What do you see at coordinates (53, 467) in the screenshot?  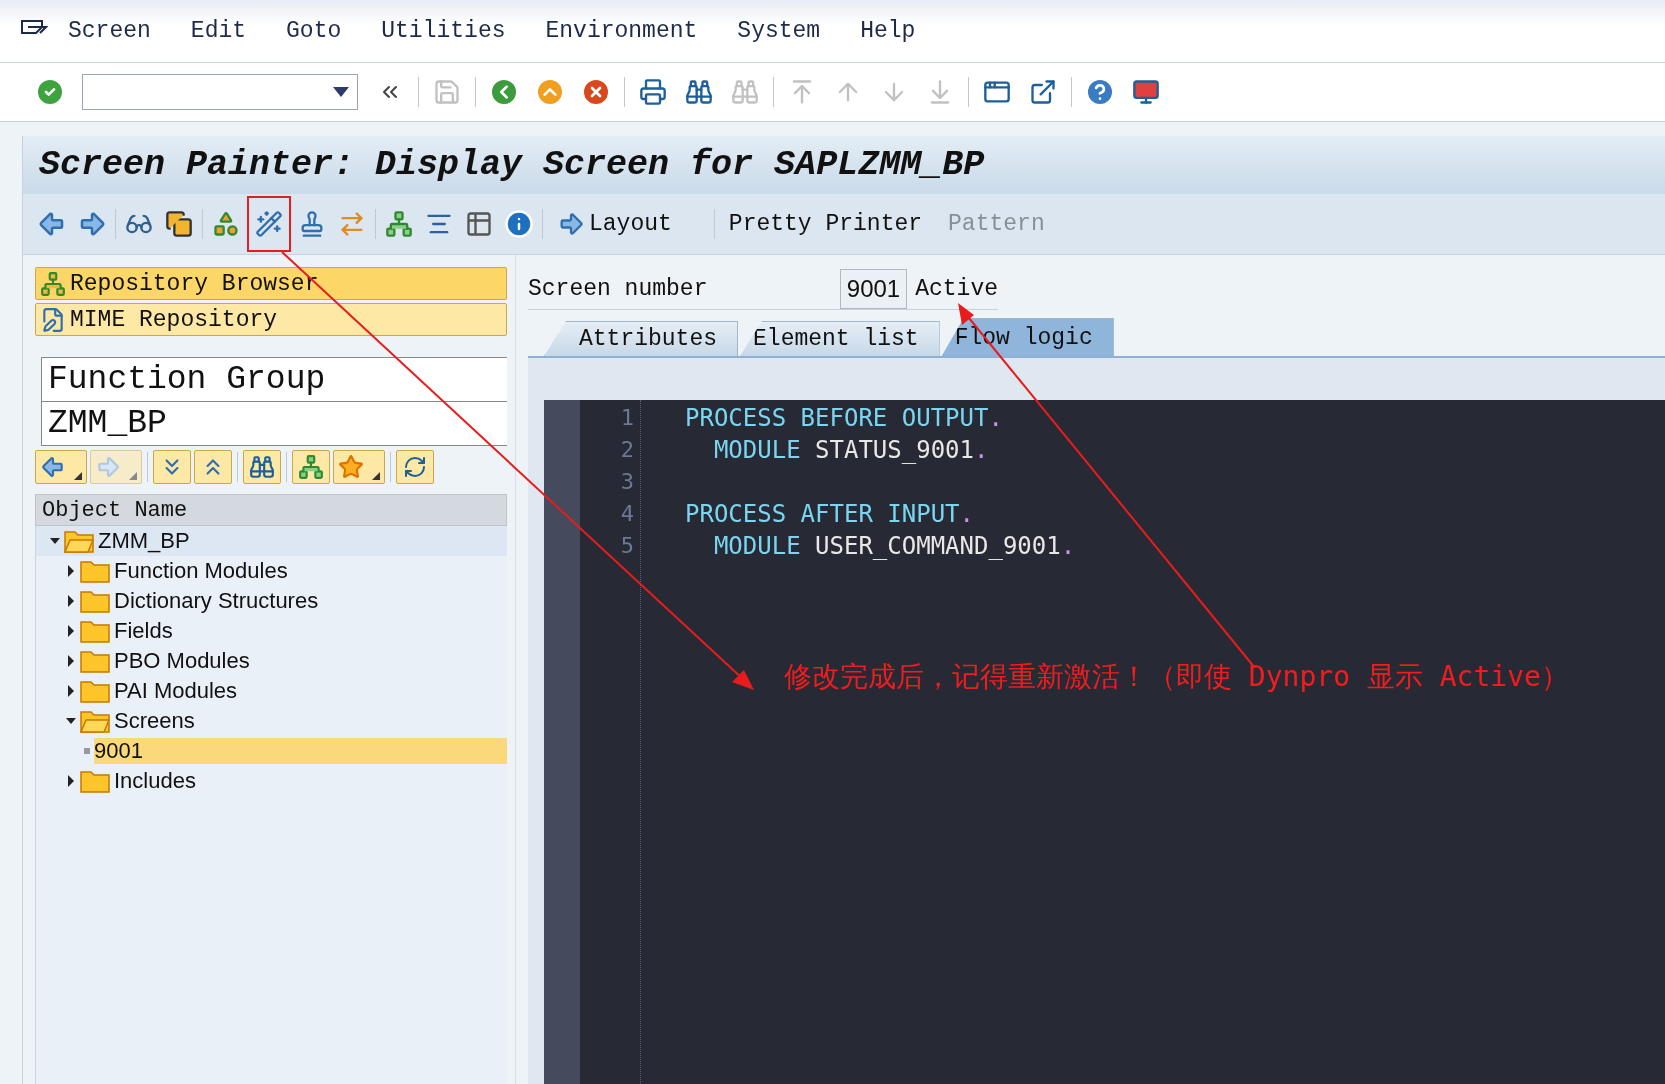 I see `left-arrow-icon` at bounding box center [53, 467].